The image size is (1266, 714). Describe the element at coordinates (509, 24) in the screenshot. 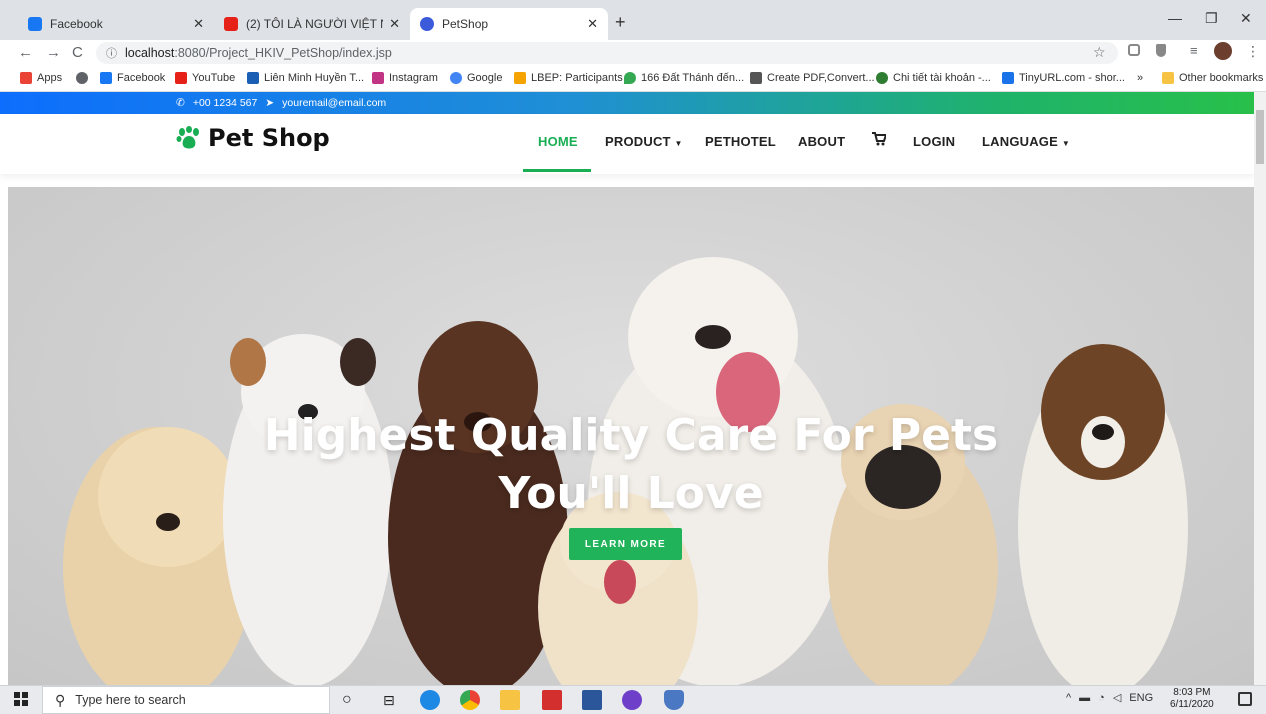

I see `browser-tab-petshop: PetShop ✕` at that location.